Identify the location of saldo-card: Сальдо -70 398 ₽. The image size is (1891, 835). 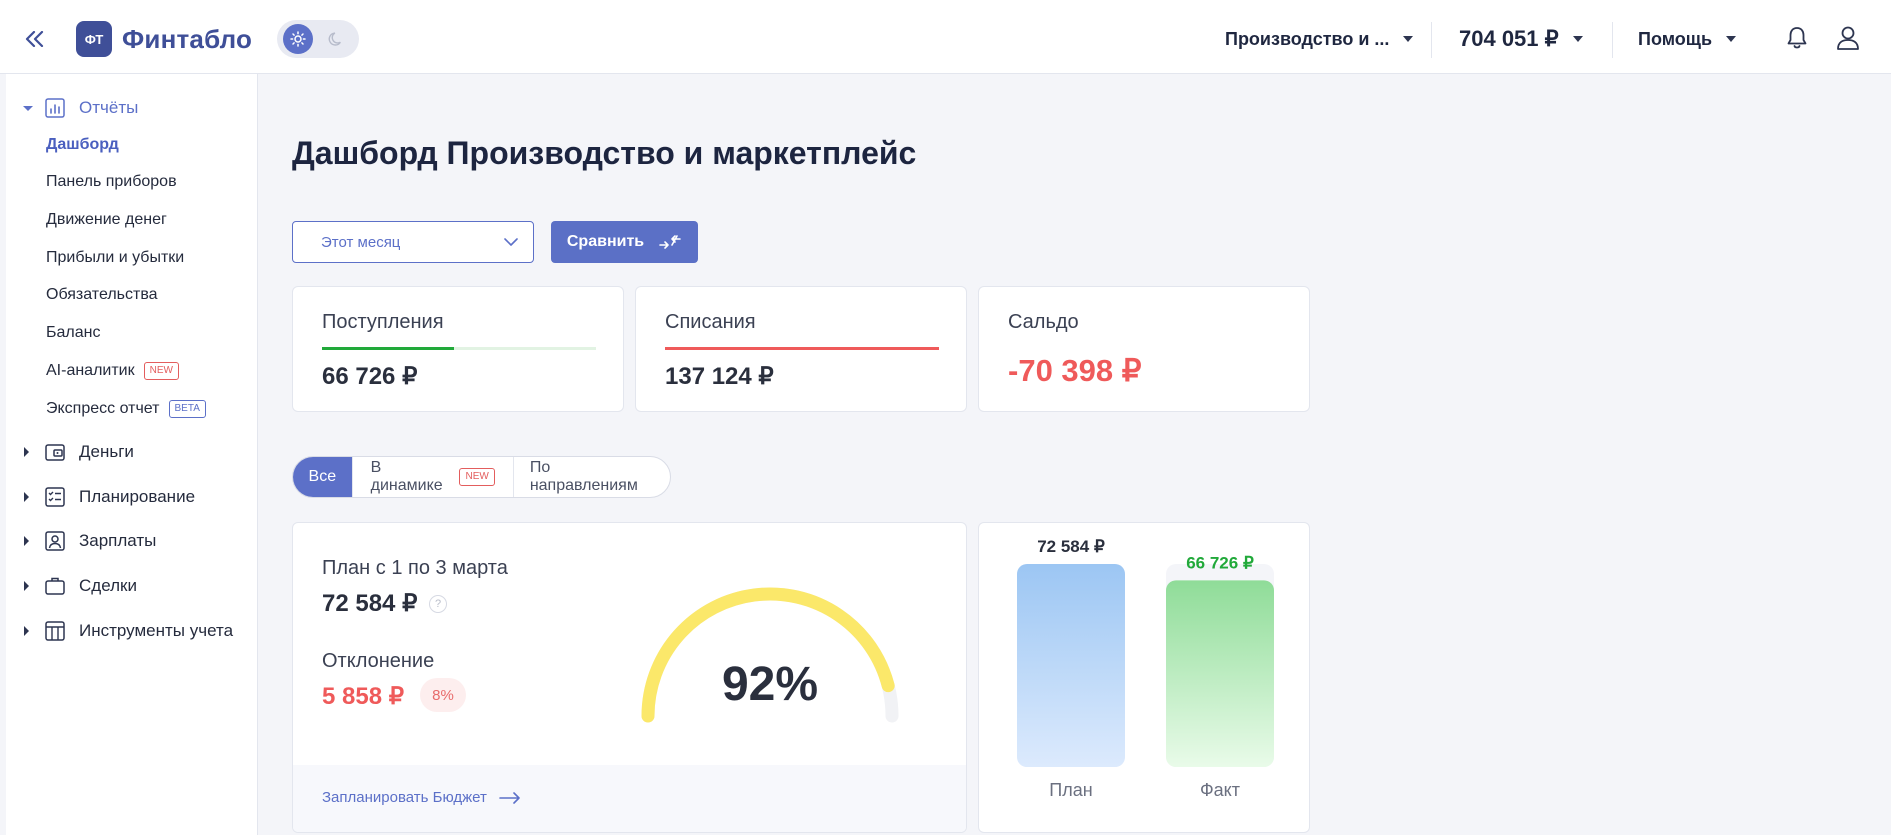
(1144, 349).